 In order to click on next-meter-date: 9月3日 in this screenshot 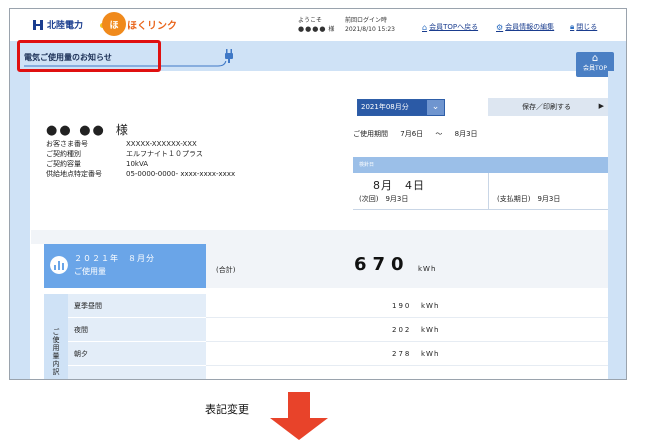, I will do `click(397, 199)`.